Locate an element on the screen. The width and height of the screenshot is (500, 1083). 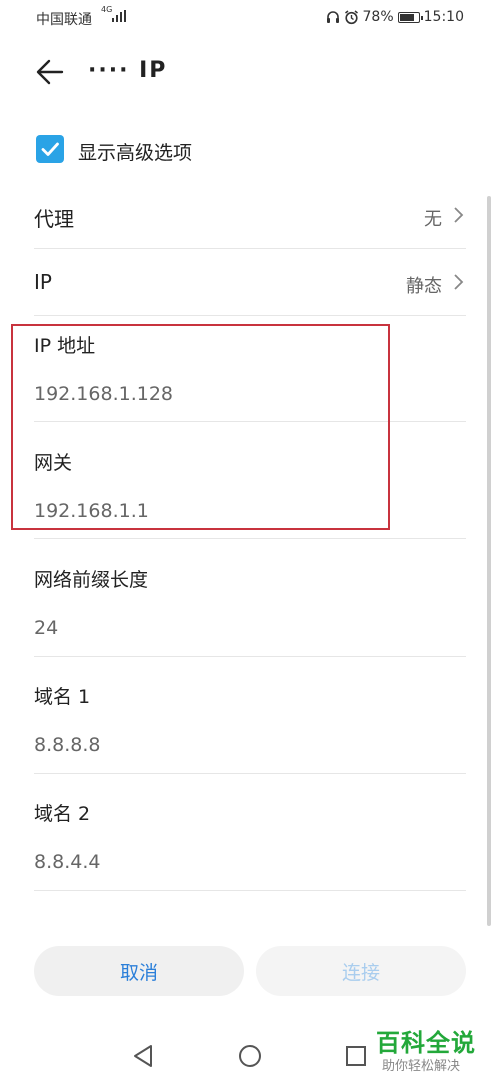
status-bar: 中国联通 4G 78% 15:10 is located at coordinates (250, 18).